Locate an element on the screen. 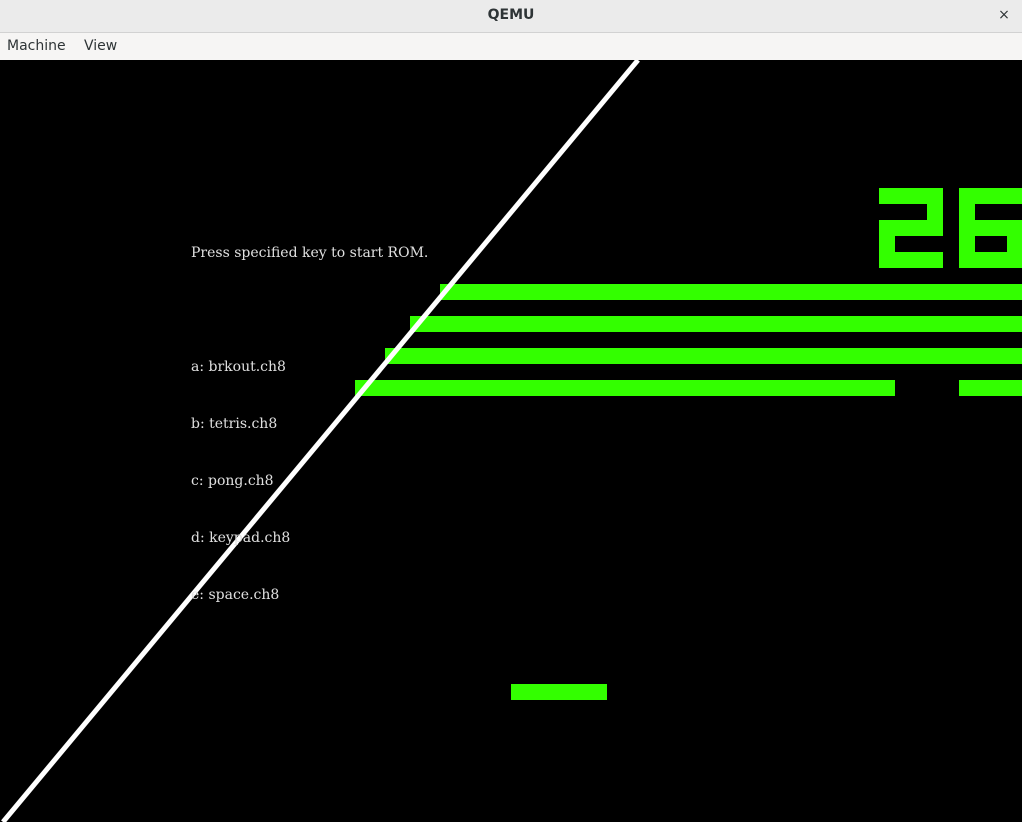  close-icon: × is located at coordinates (1004, 16).